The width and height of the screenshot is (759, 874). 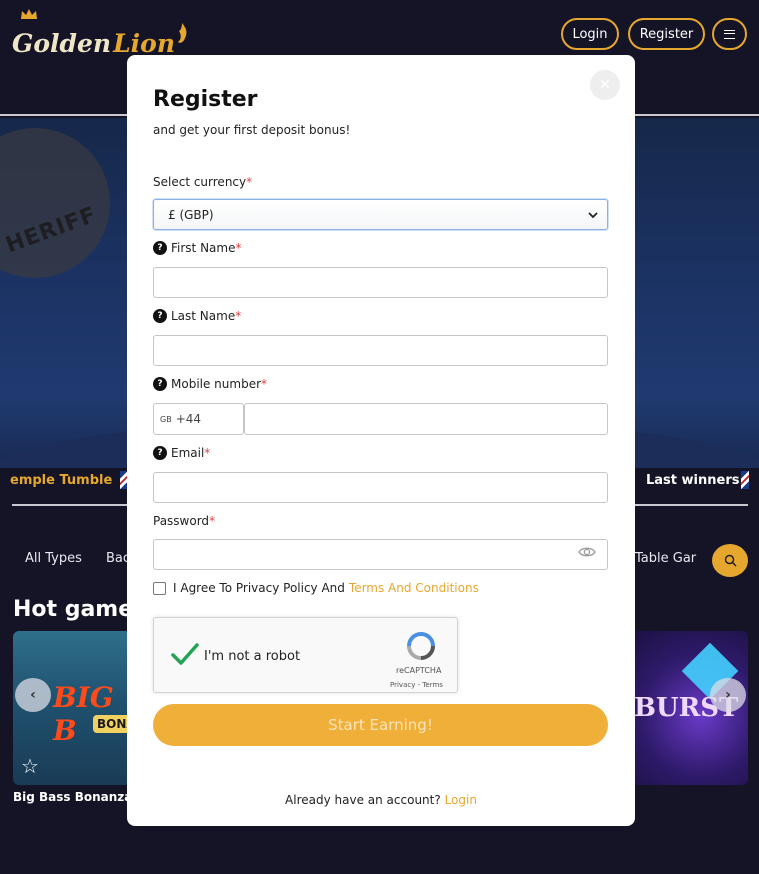 I want to click on first-name-label-text: First Name, so click(x=203, y=248).